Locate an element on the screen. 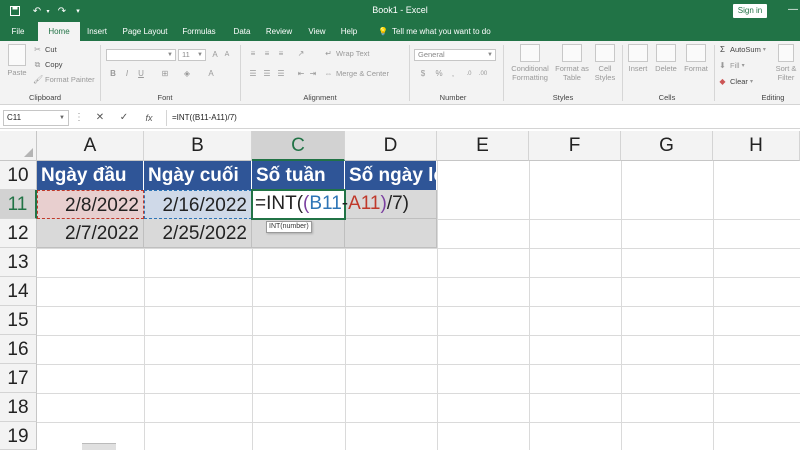  row-header-12: 12 is located at coordinates (18, 233).